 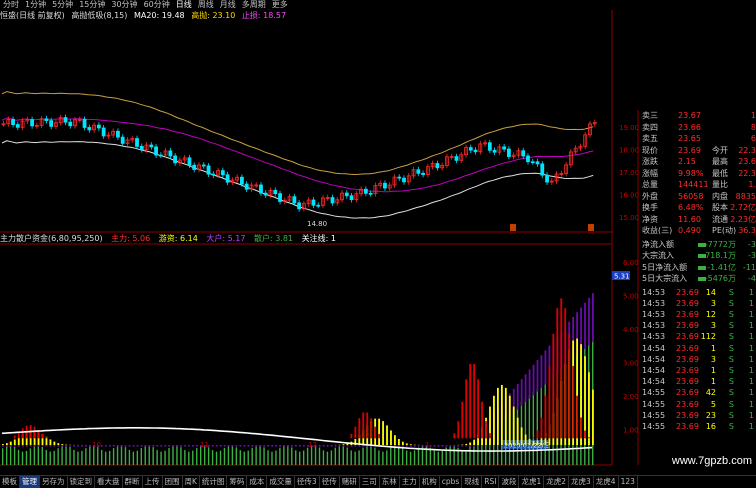 I want to click on quote-label: 最低, so click(x=720, y=174).